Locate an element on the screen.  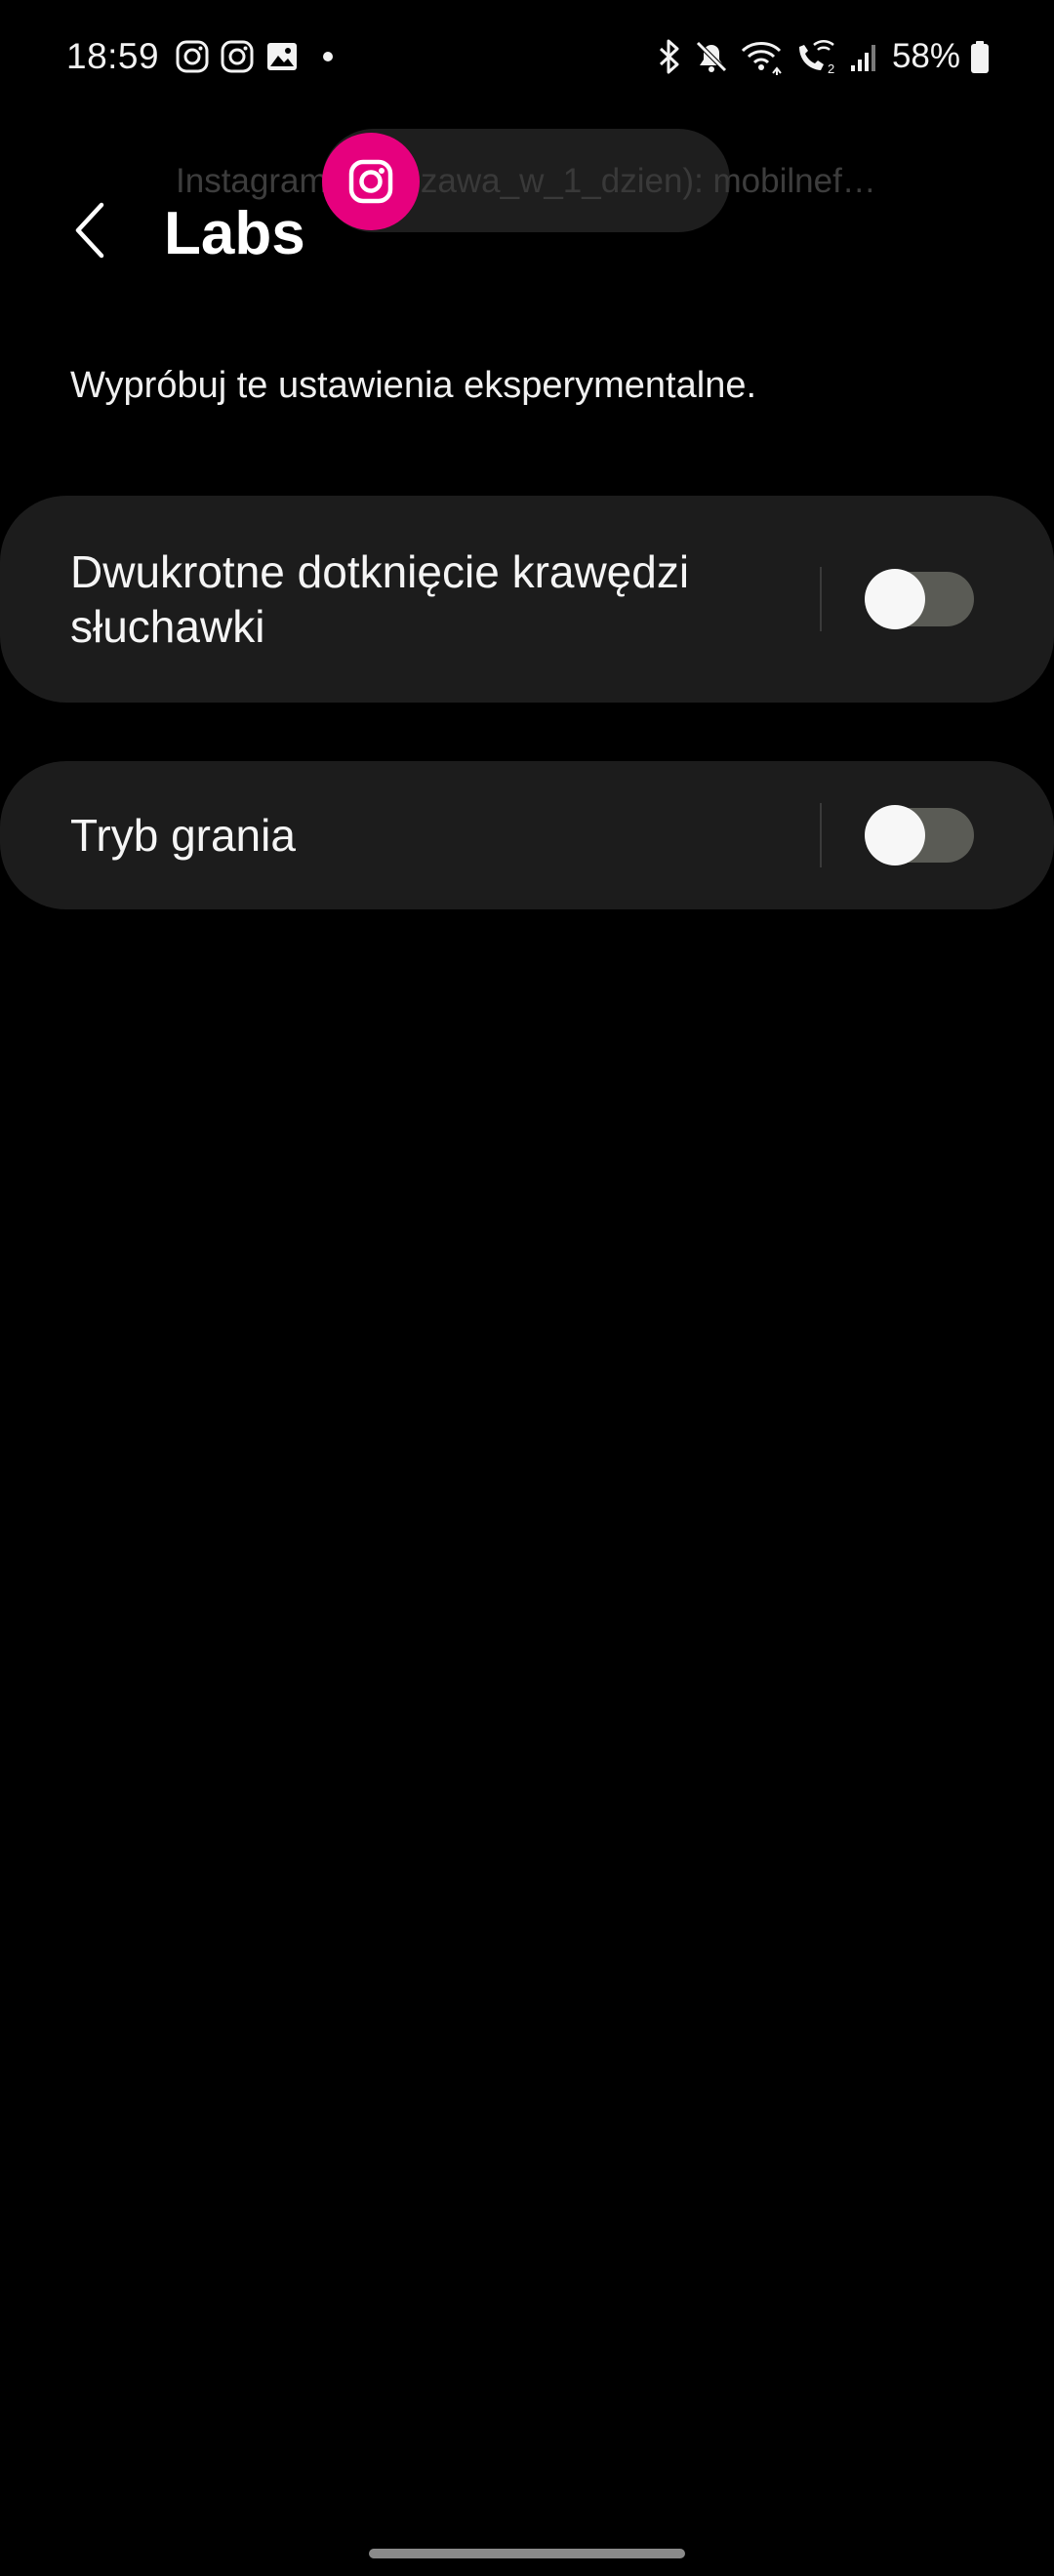
page-title: Labs is located at coordinates (234, 233).